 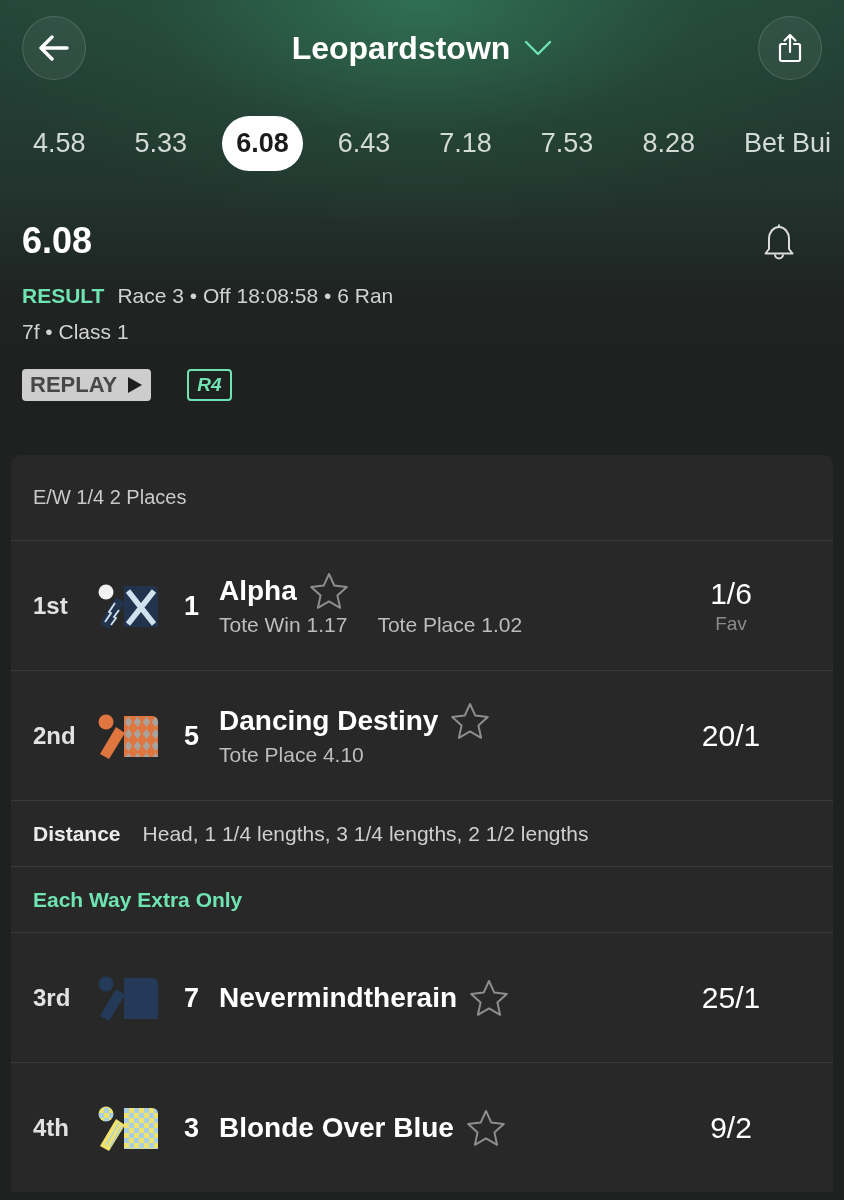 What do you see at coordinates (63, 296) in the screenshot?
I see `result-status: RESULT` at bounding box center [63, 296].